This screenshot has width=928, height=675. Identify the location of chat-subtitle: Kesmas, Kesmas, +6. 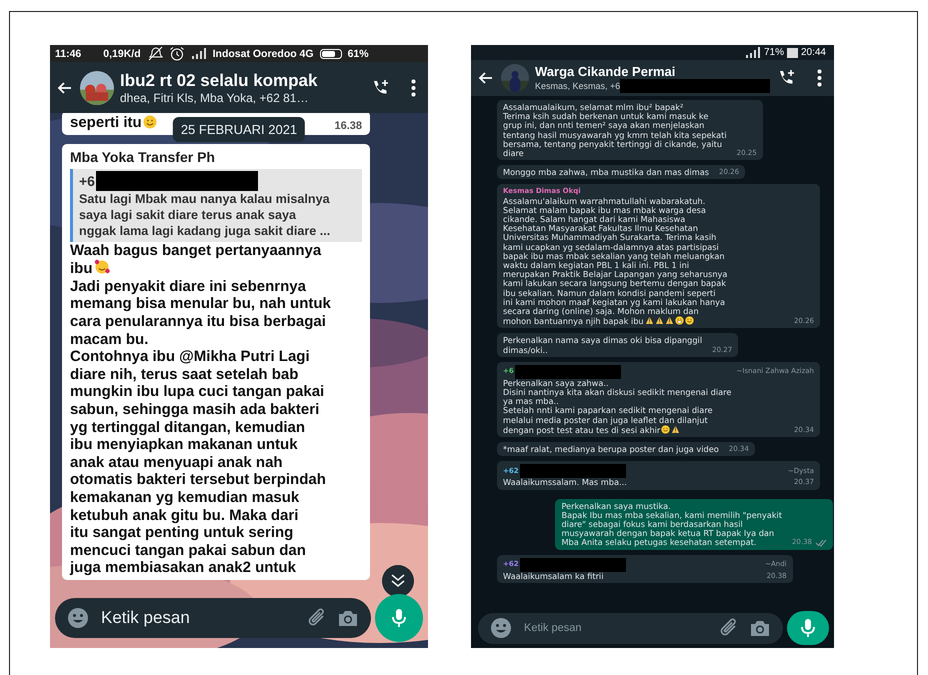
(577, 85).